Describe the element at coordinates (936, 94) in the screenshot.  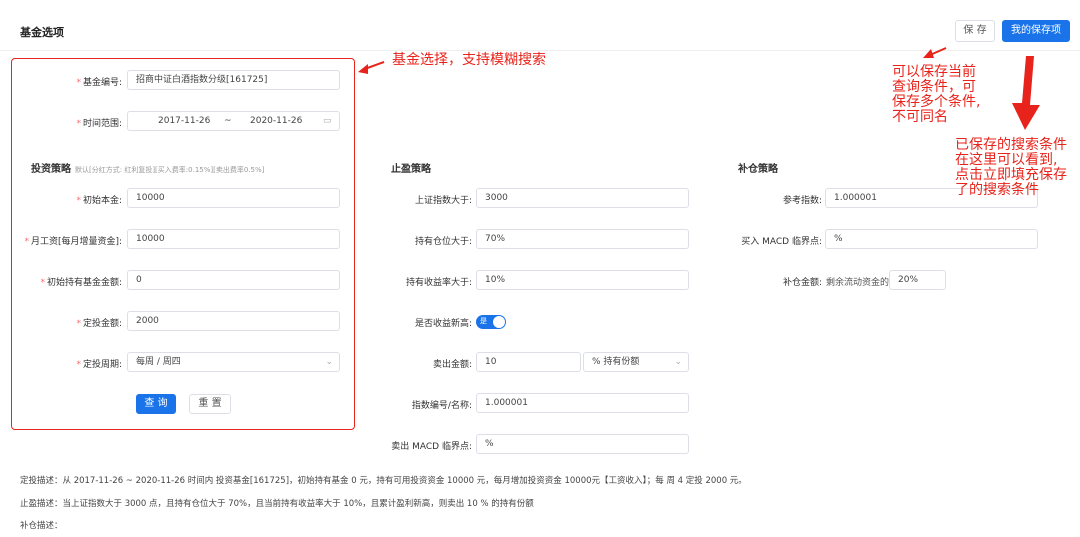
I see `save-hint-annotation: 可以保存当前 查询条件，可 保存多个条件, 不可同名` at that location.